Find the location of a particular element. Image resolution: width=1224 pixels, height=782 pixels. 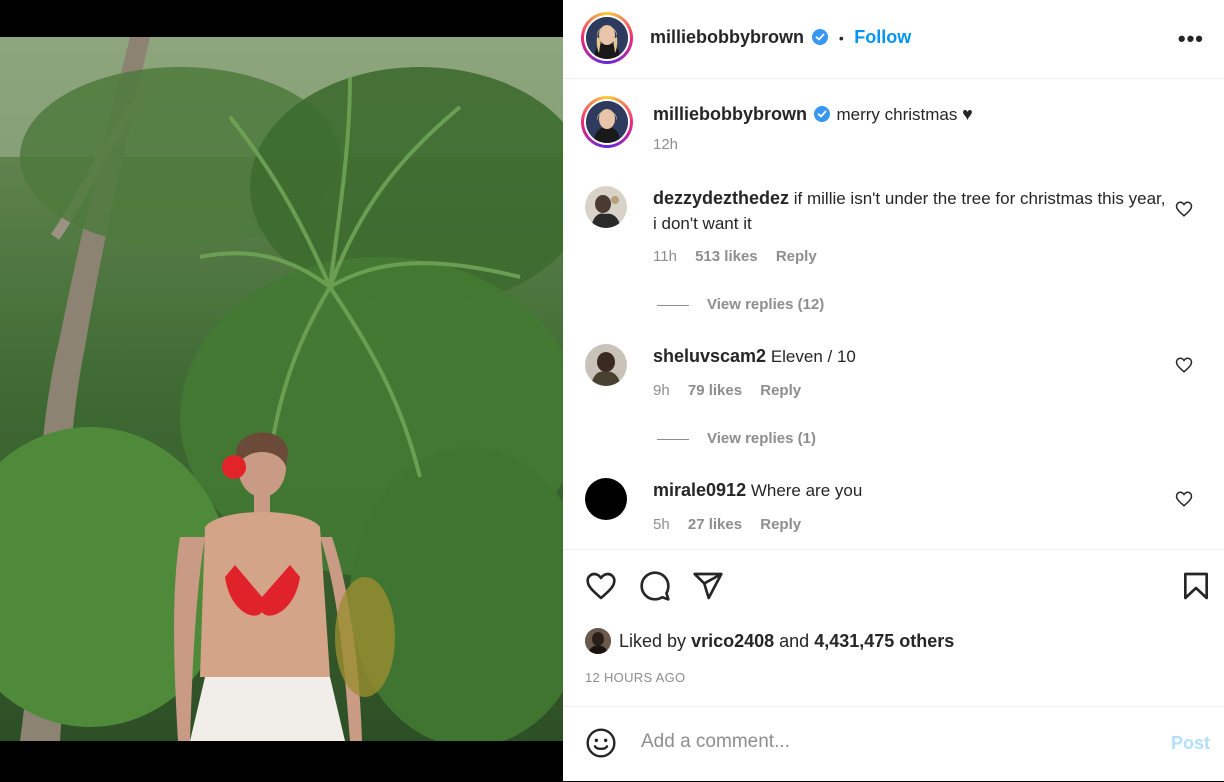

comment-username: mirale0912 is located at coordinates (699, 490).